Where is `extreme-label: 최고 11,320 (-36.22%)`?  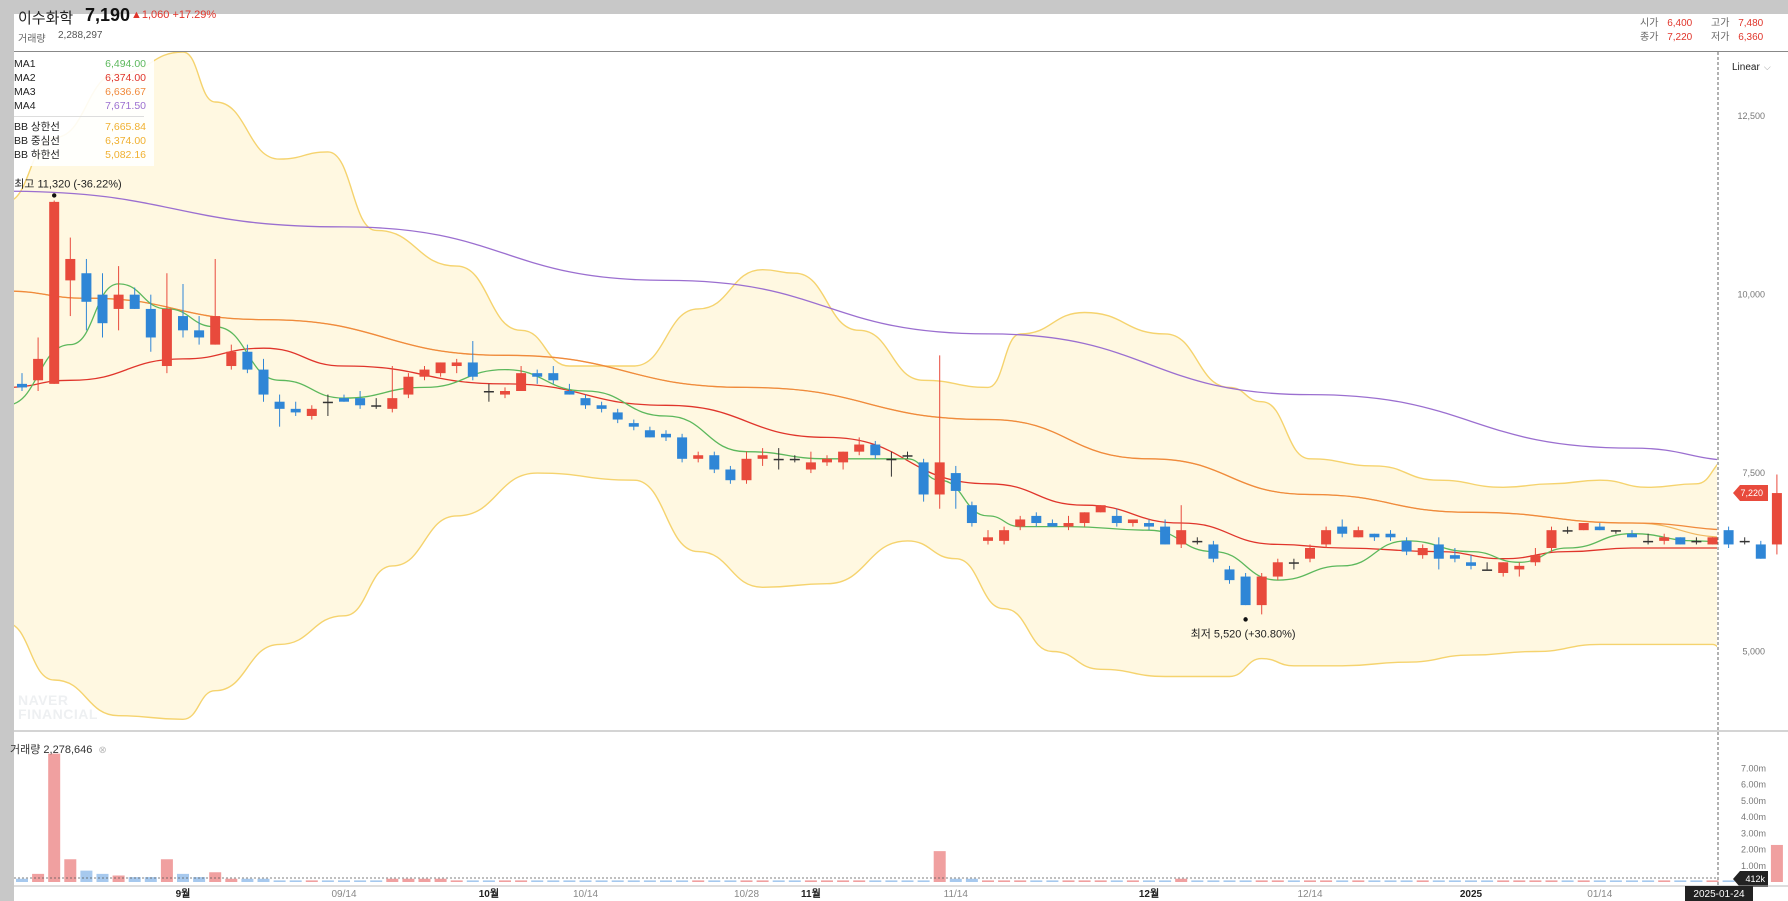 extreme-label: 최고 11,320 (-36.22%) is located at coordinates (67, 183).